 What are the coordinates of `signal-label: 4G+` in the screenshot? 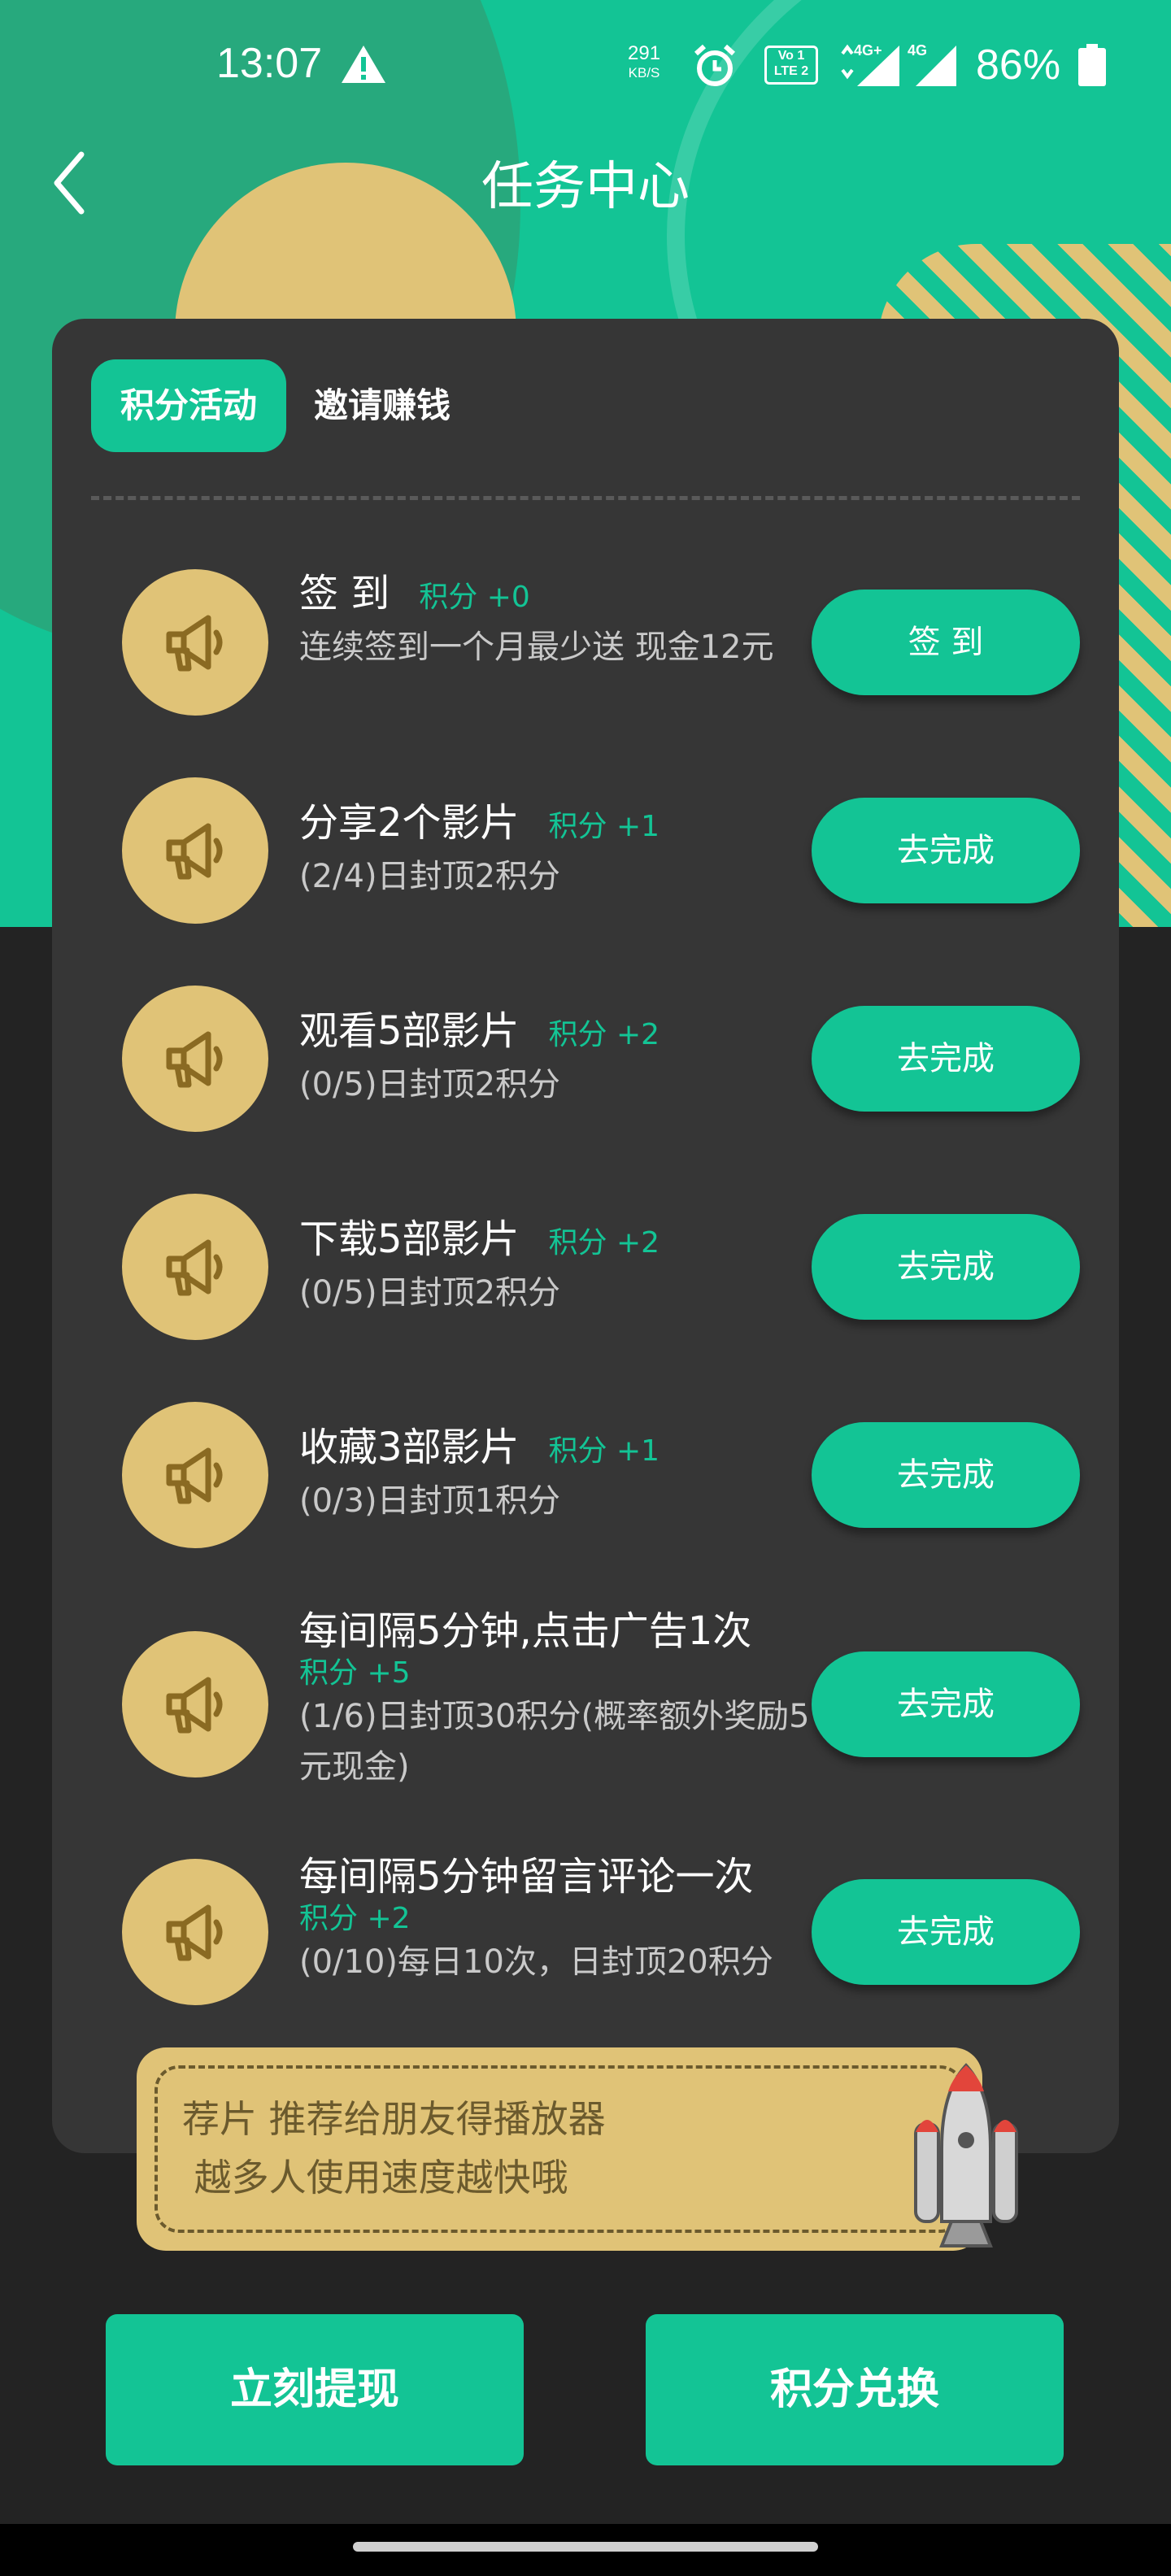 It's located at (868, 51).